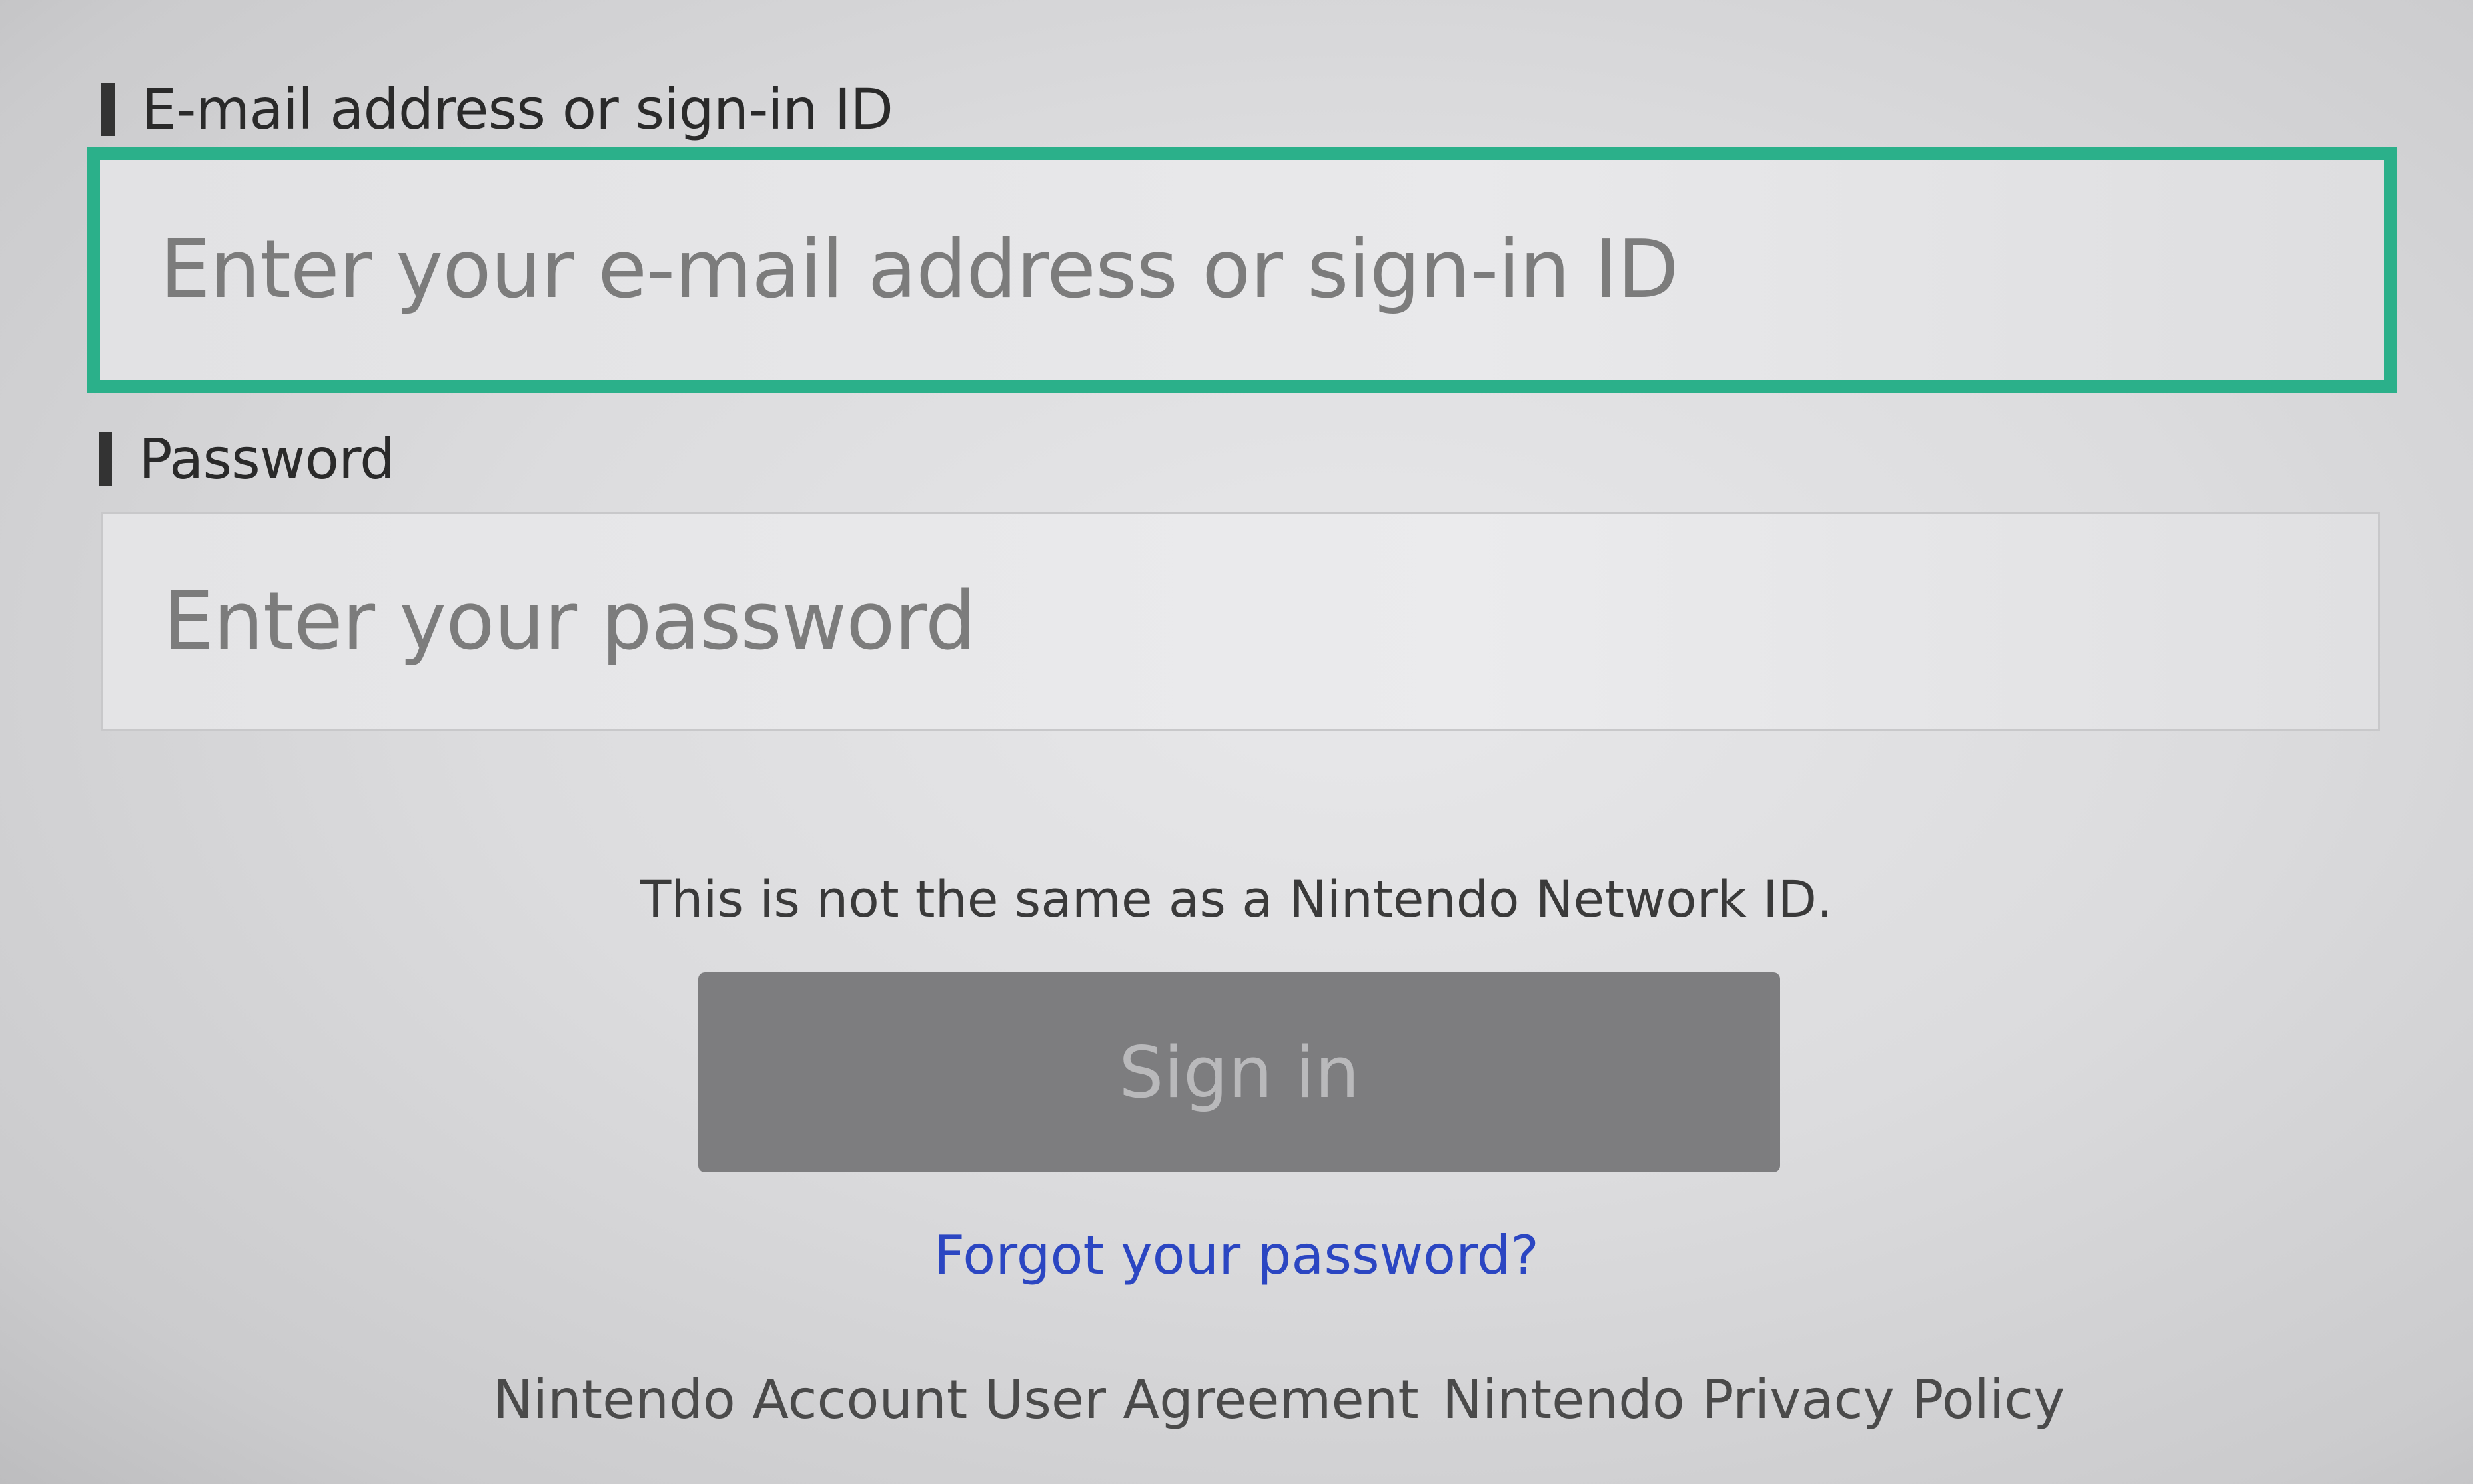  I want to click on password-label: Password, so click(247, 459).